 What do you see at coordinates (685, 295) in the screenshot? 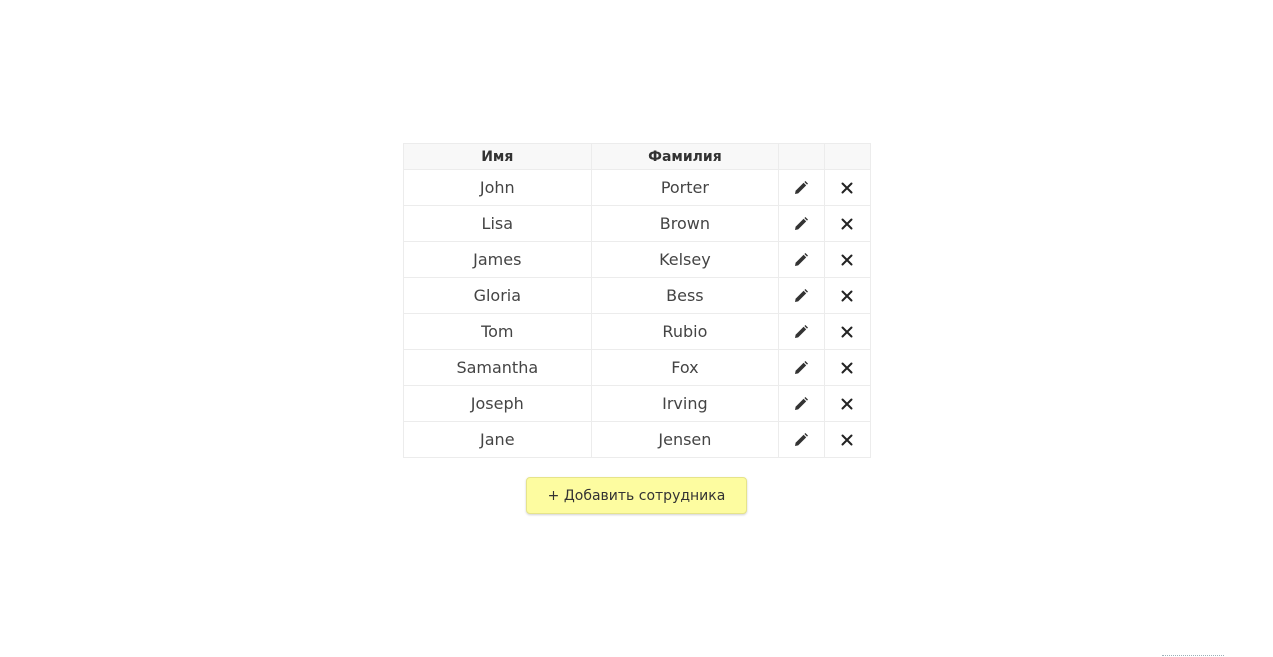
I see `cell-last-name: Bess` at bounding box center [685, 295].